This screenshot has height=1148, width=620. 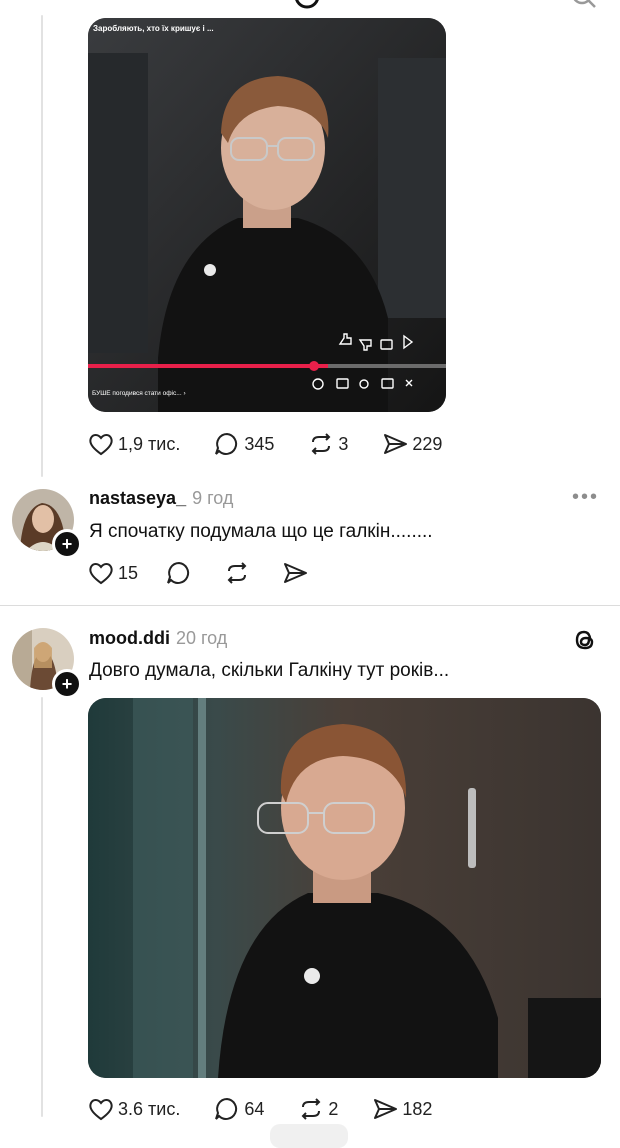 What do you see at coordinates (149, 1108) in the screenshot?
I see `like-count: 3.6 тис.` at bounding box center [149, 1108].